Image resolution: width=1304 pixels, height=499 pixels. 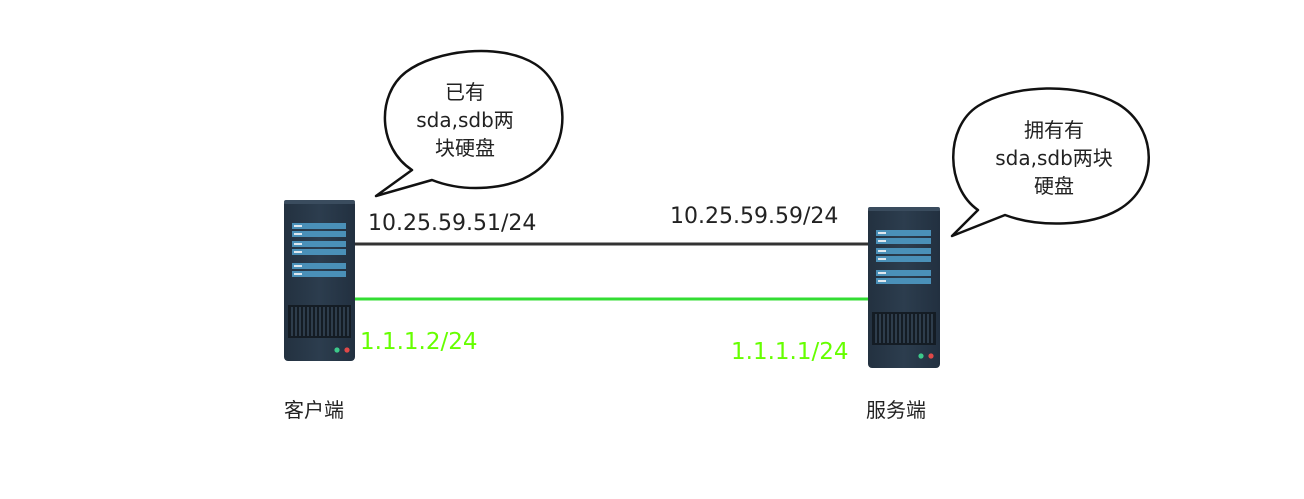 I want to click on server-ip-secondary: 1.1.1.1/24, so click(x=790, y=352).